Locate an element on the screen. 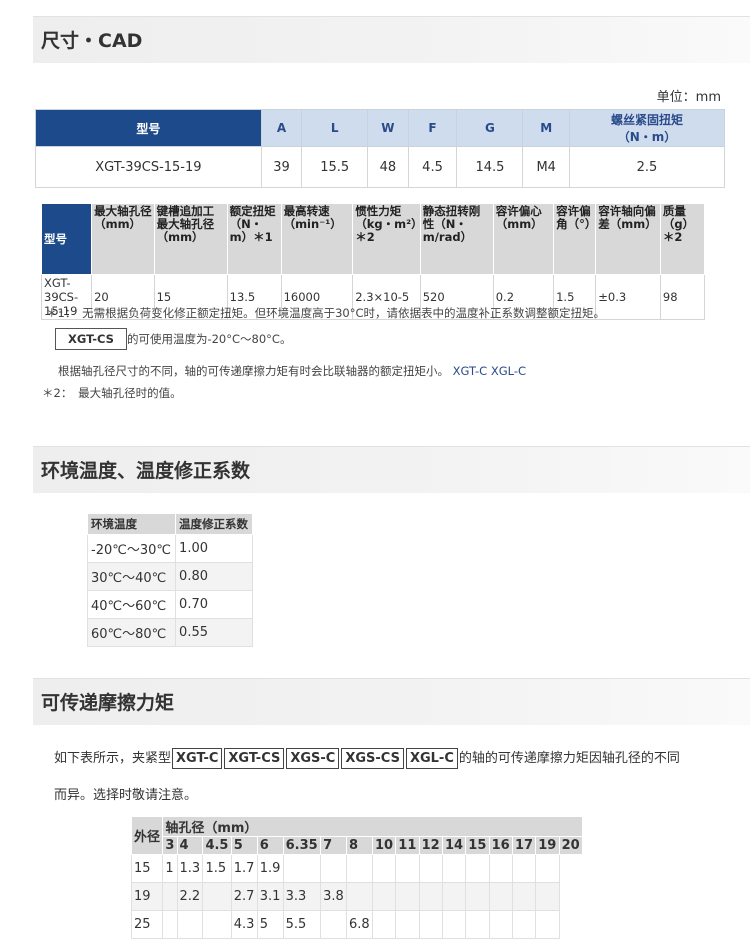 Image resolution: width=750 pixels, height=939 pixels. note-4: ＊2： 最大轴孔径时的值。 is located at coordinates (112, 393).